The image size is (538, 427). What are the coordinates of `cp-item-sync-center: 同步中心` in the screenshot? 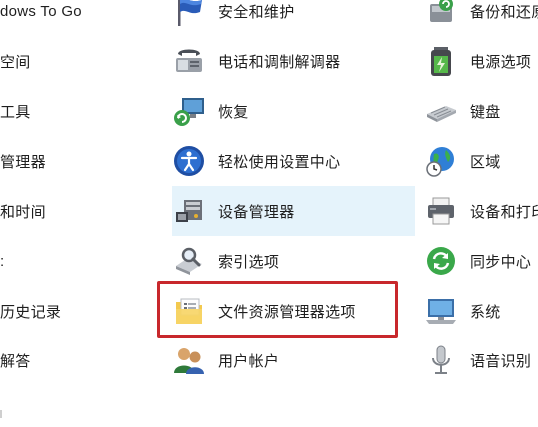 It's located at (481, 261).